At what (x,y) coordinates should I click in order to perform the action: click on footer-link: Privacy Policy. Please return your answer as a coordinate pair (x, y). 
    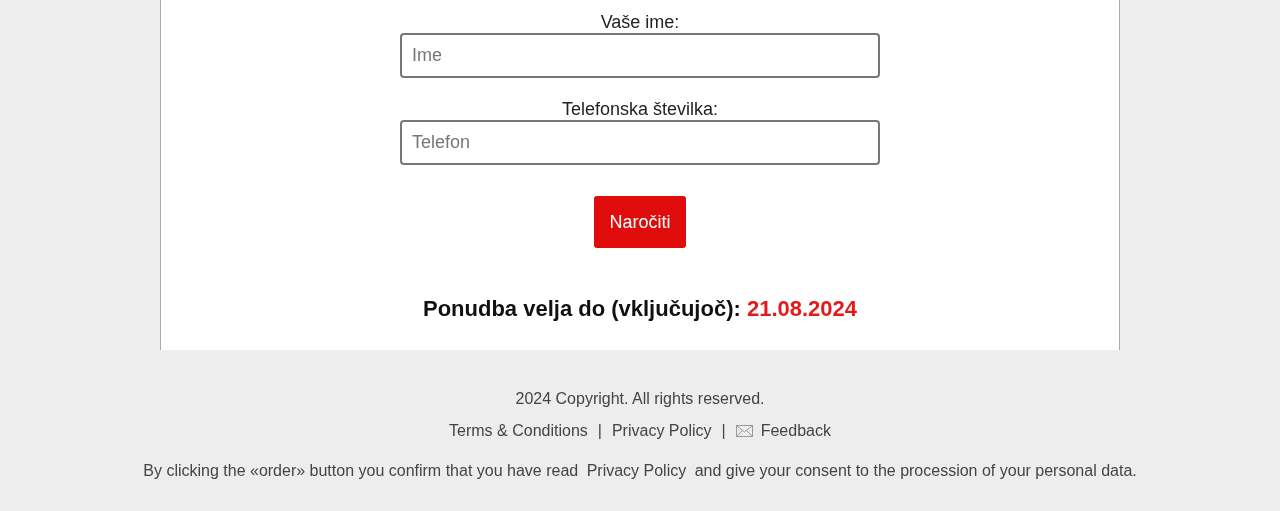
    Looking at the image, I should click on (661, 431).